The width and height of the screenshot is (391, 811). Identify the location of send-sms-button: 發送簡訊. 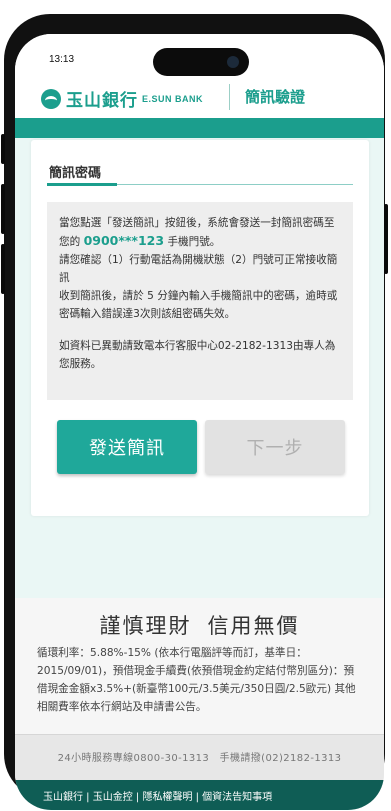
(127, 447).